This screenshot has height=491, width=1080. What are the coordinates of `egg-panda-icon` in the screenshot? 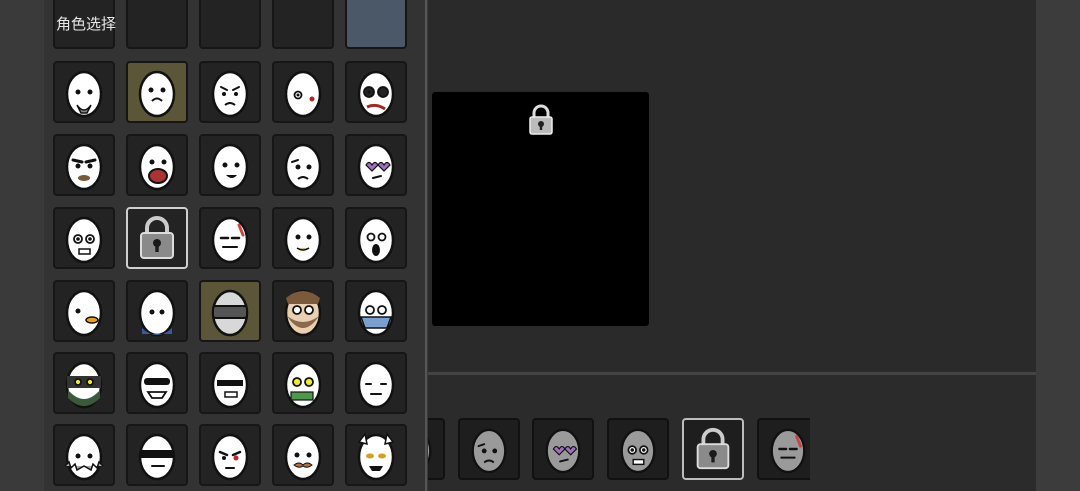 It's located at (376, 94).